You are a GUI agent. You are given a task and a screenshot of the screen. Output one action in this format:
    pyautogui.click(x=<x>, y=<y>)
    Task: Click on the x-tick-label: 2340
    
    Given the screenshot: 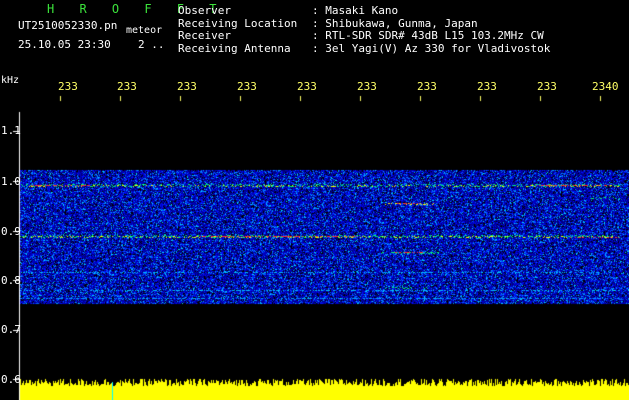 What is the action you would take?
    pyautogui.click(x=605, y=86)
    